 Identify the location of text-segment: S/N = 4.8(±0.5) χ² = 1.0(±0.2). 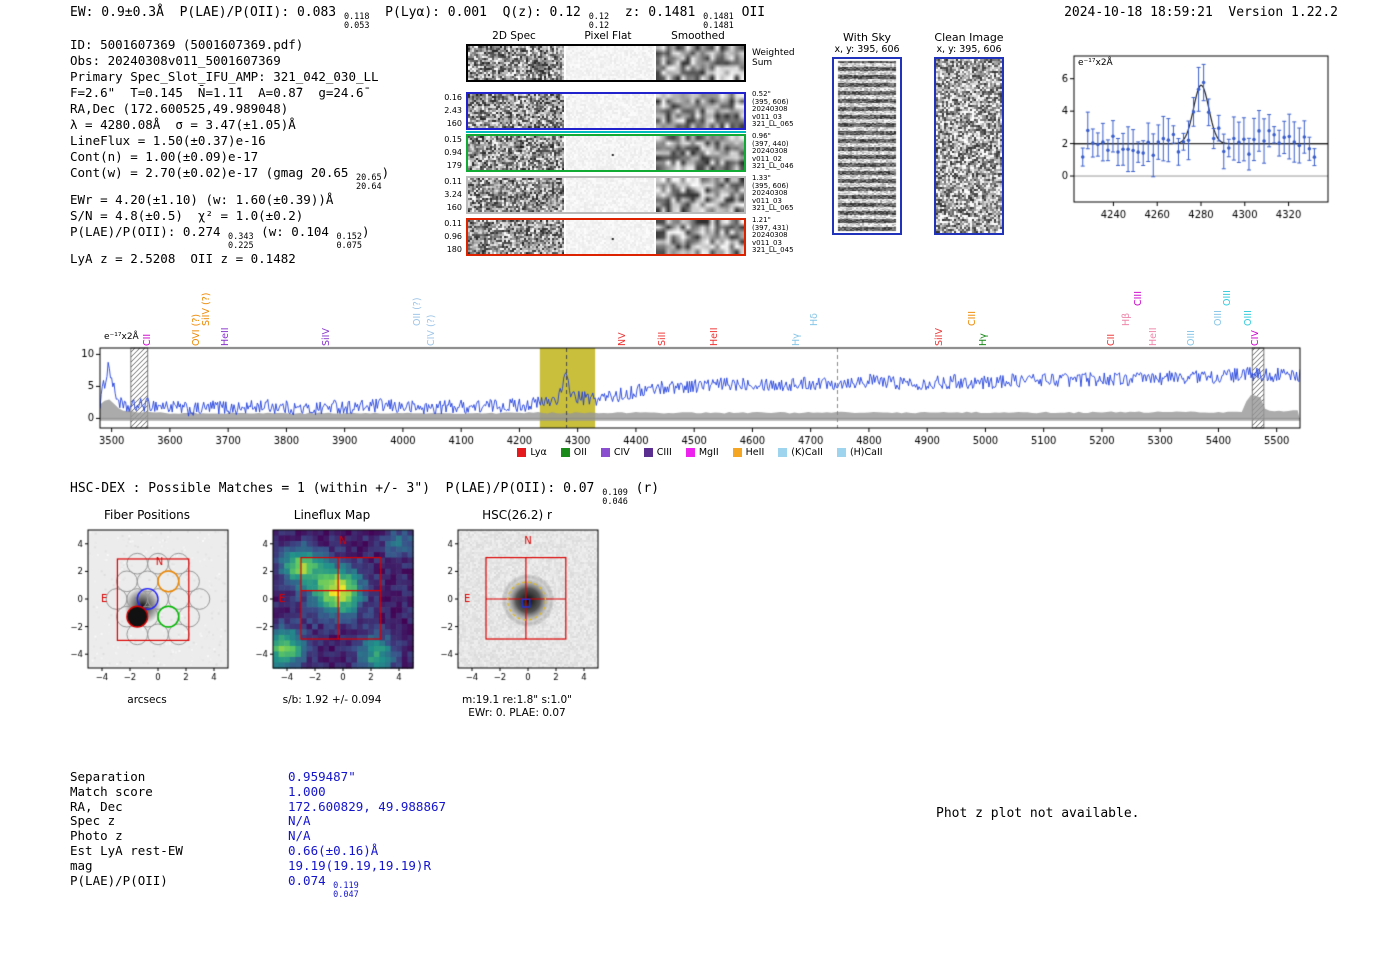
(187, 215).